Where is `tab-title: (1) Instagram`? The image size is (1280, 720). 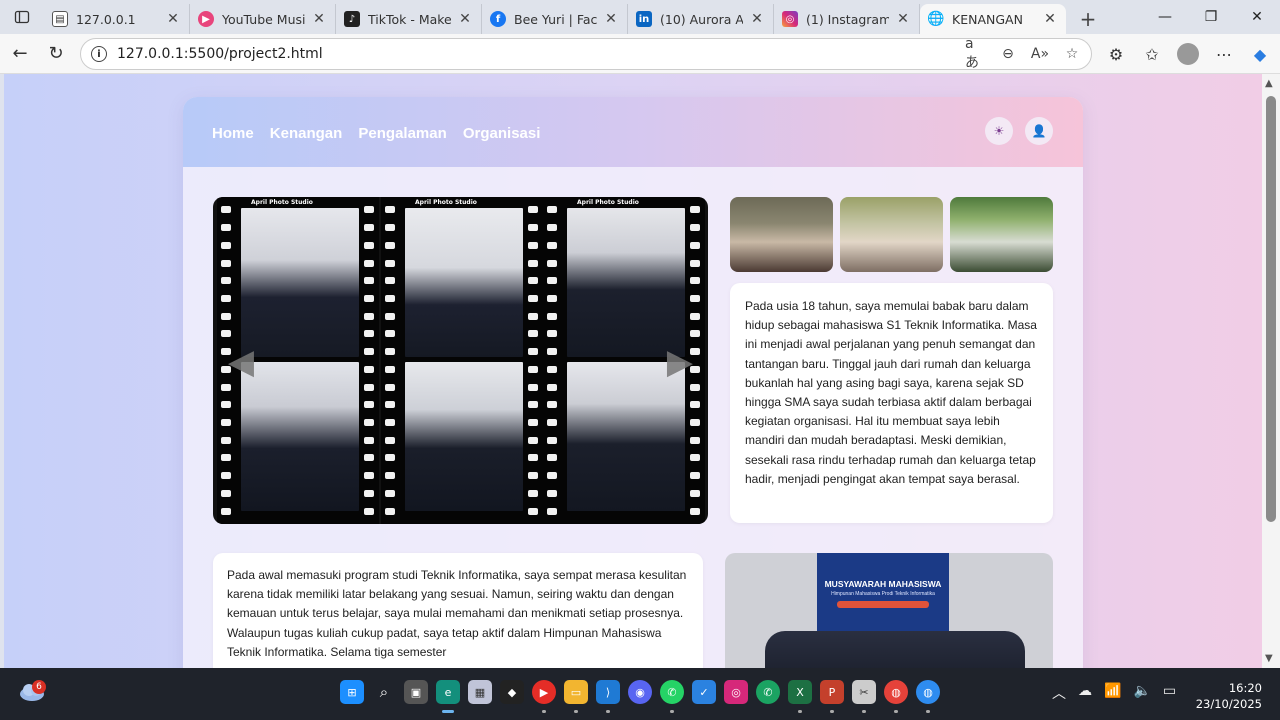 tab-title: (1) Instagram is located at coordinates (847, 19).